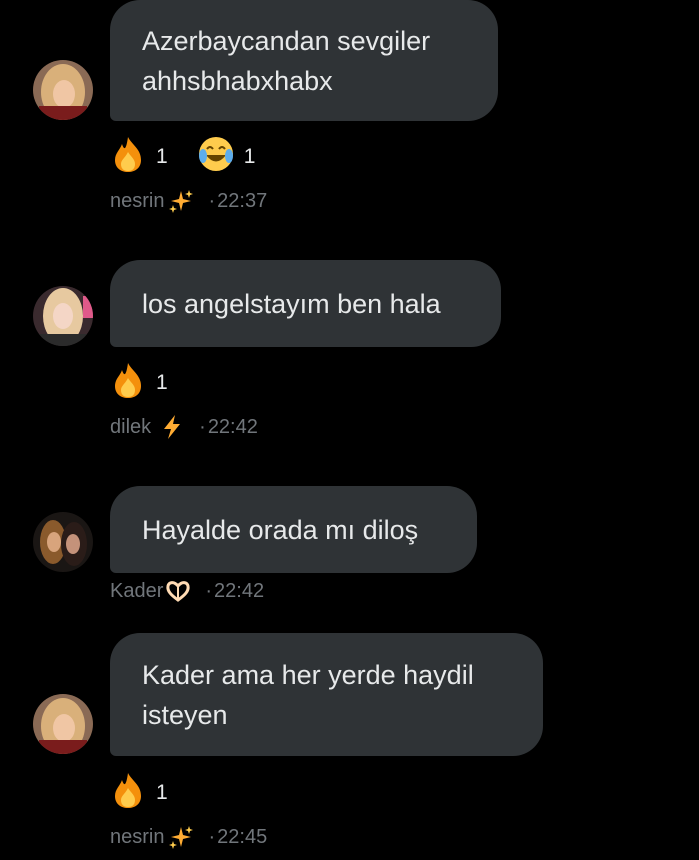 This screenshot has height=860, width=699. Describe the element at coordinates (136, 591) in the screenshot. I see `sender-name: Kader` at that location.